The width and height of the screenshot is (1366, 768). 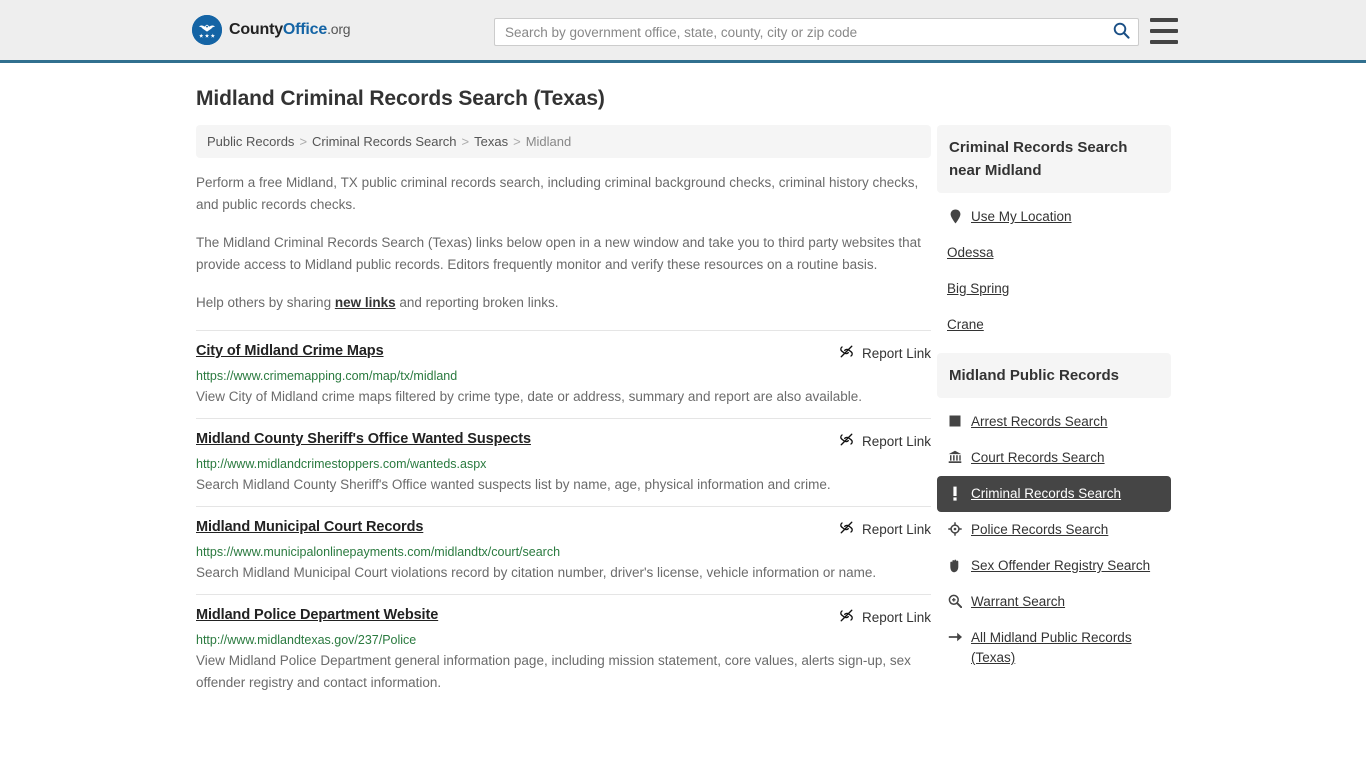 What do you see at coordinates (339, 29) in the screenshot?
I see `logo-text-org: .org` at bounding box center [339, 29].